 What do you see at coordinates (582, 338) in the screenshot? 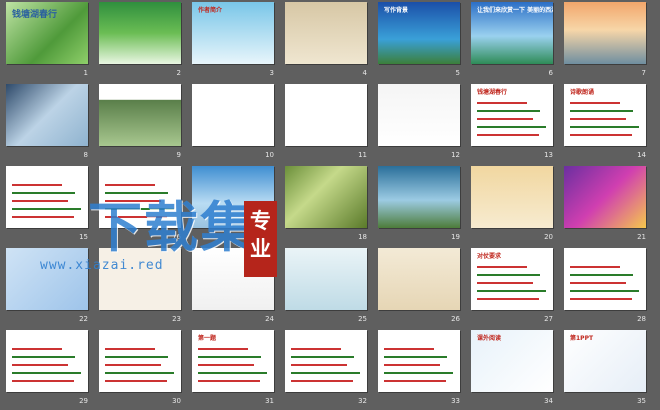
I see `slide-title: 第1PPT` at bounding box center [582, 338].